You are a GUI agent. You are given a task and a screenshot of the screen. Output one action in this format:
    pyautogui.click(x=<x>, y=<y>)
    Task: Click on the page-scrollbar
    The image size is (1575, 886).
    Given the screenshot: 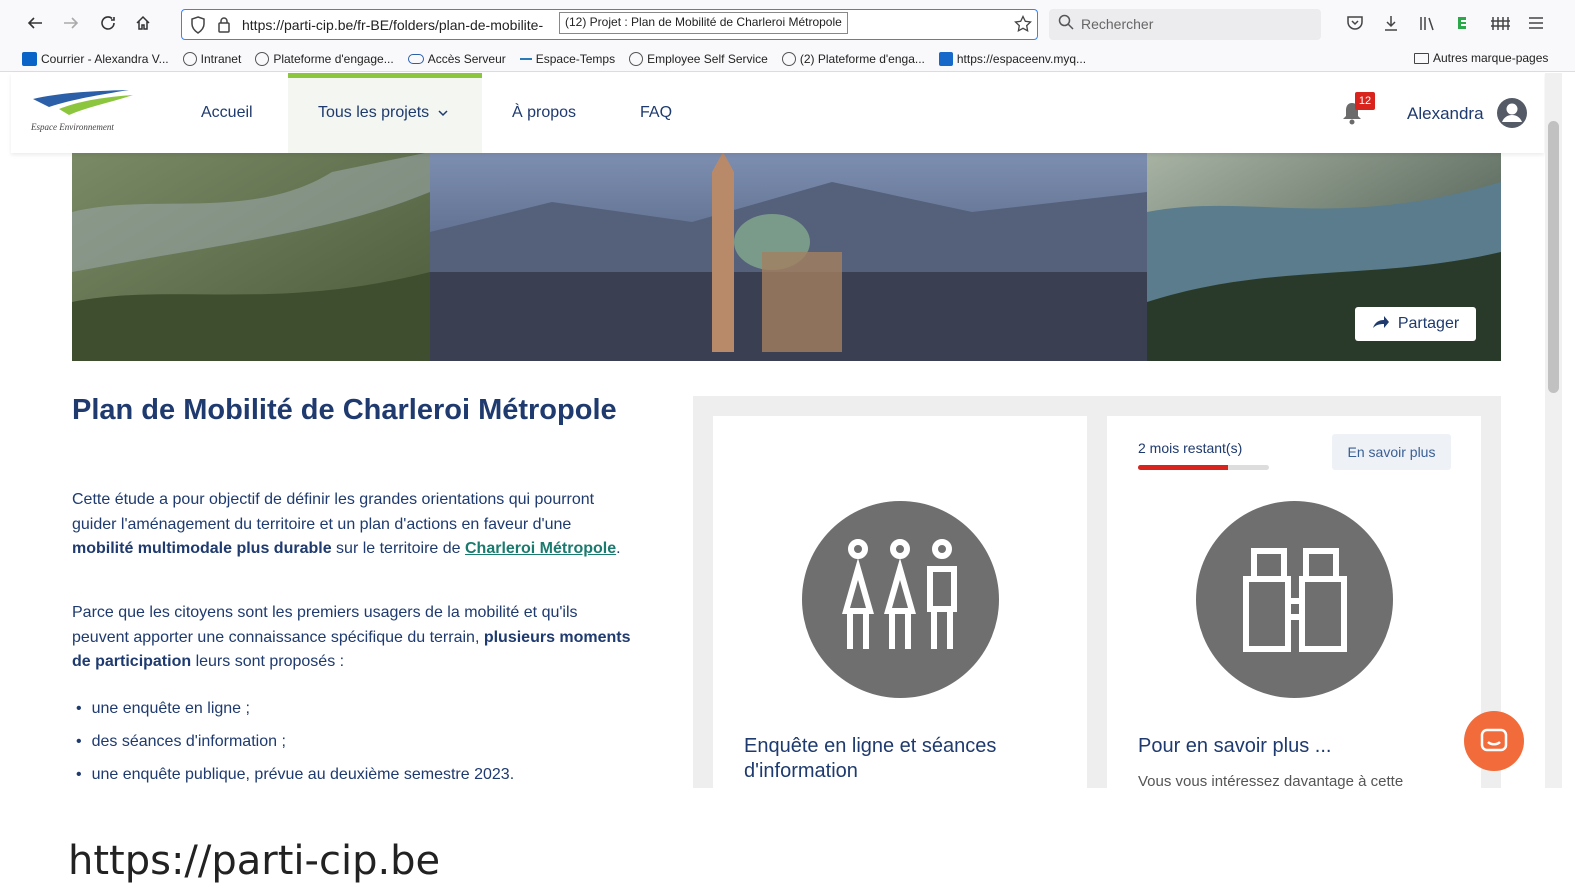 What is the action you would take?
    pyautogui.click(x=1553, y=430)
    